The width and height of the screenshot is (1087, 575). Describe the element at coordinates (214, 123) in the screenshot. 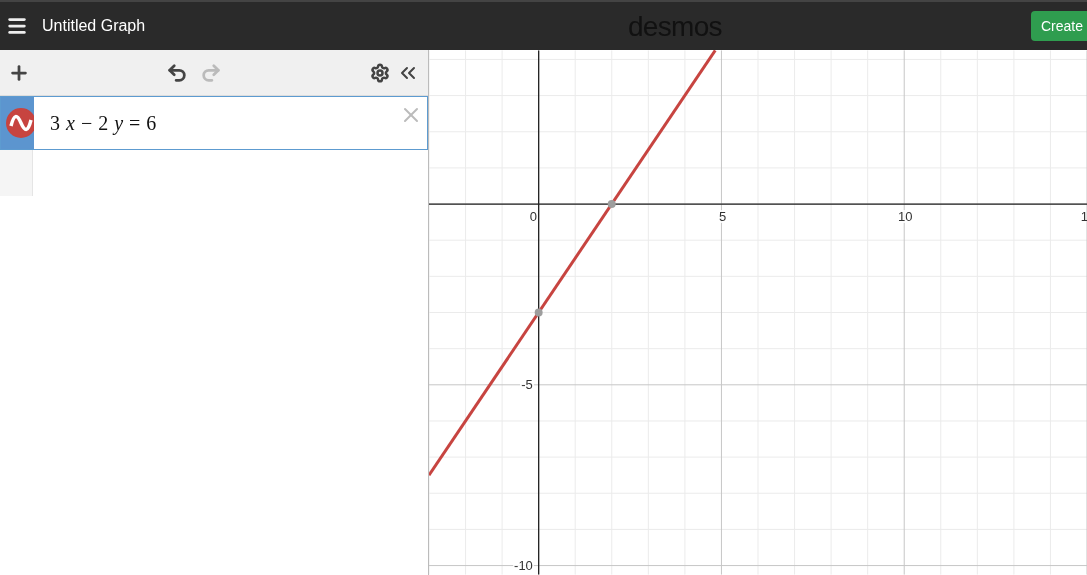

I see `expression-row: 3 x − 2 y = 6` at that location.